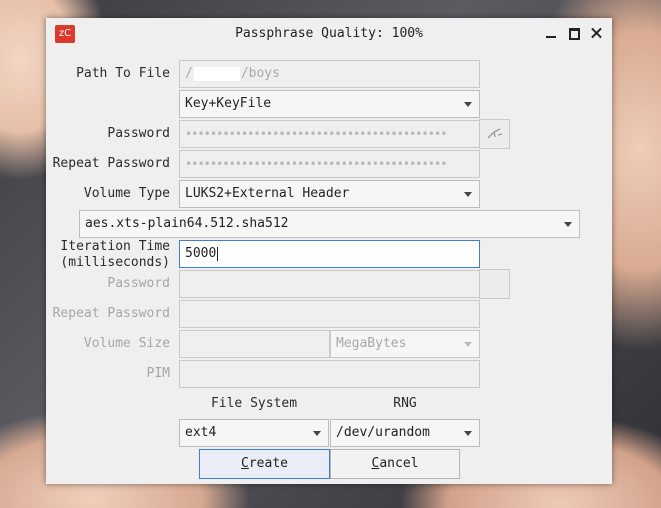 The height and width of the screenshot is (508, 661). Describe the element at coordinates (245, 463) in the screenshot. I see `create-mnemonic: C` at that location.